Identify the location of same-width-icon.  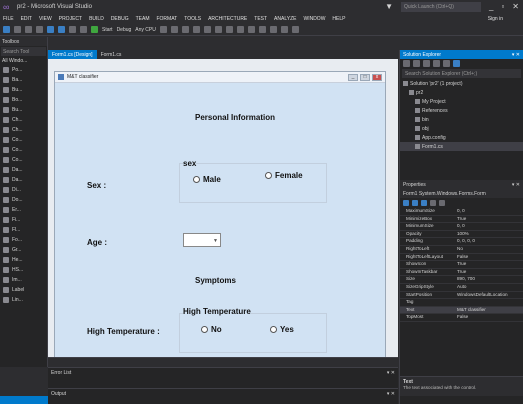
(229, 29).